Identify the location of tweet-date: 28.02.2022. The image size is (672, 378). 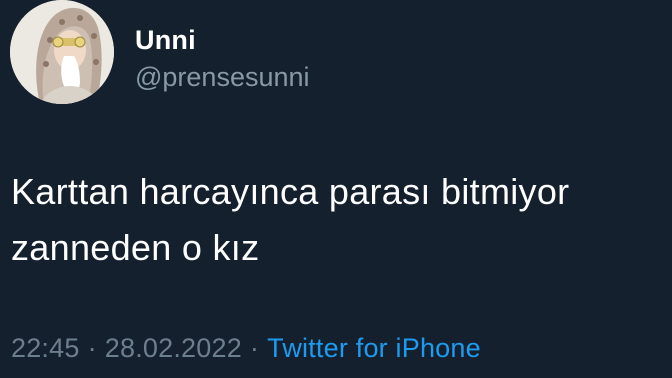
(173, 348).